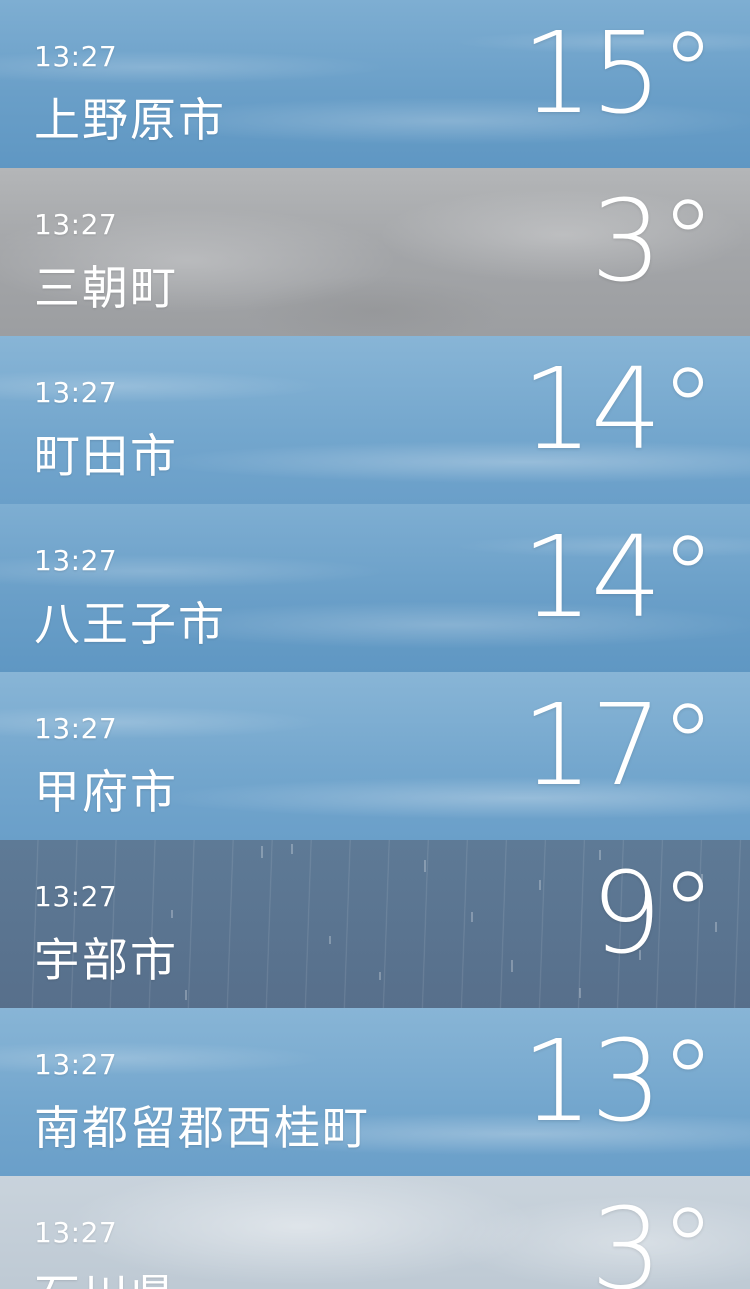 This screenshot has width=750, height=1289. Describe the element at coordinates (618, 746) in the screenshot. I see `temperature: 17°` at that location.